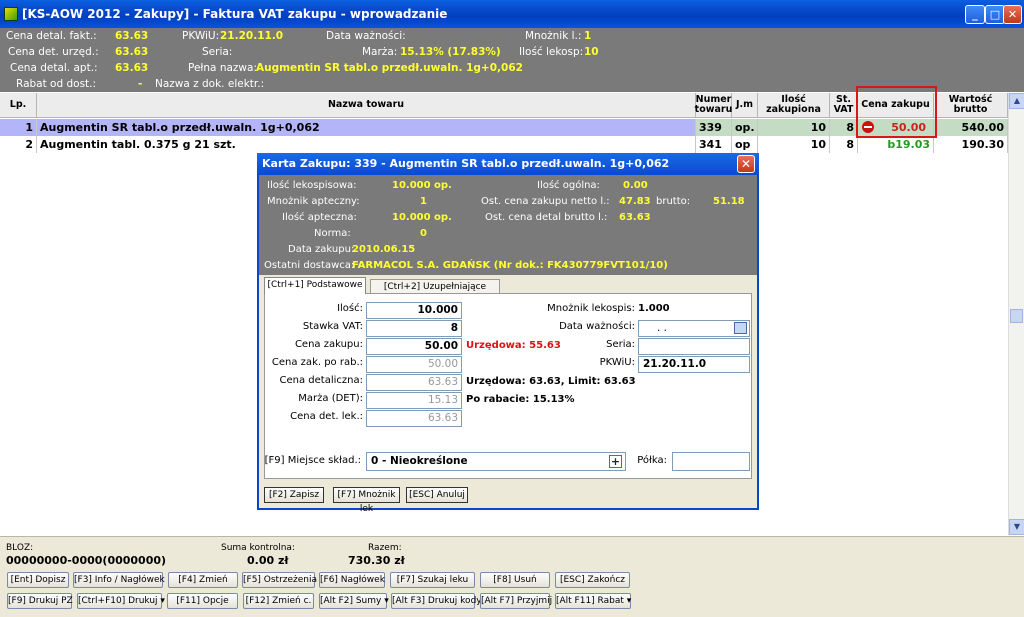 This screenshot has width=1024, height=617. I want to click on zmien-c-button: [F12] Zmień c., so click(278, 601).